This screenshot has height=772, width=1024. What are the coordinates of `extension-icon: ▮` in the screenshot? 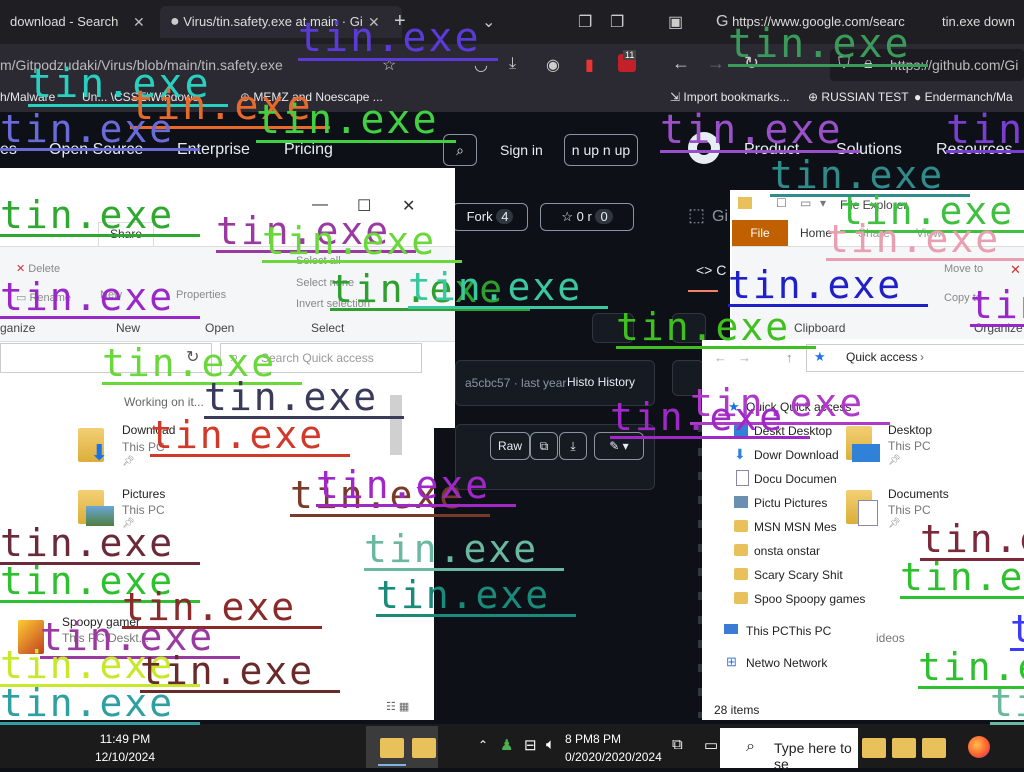 It's located at (589, 65).